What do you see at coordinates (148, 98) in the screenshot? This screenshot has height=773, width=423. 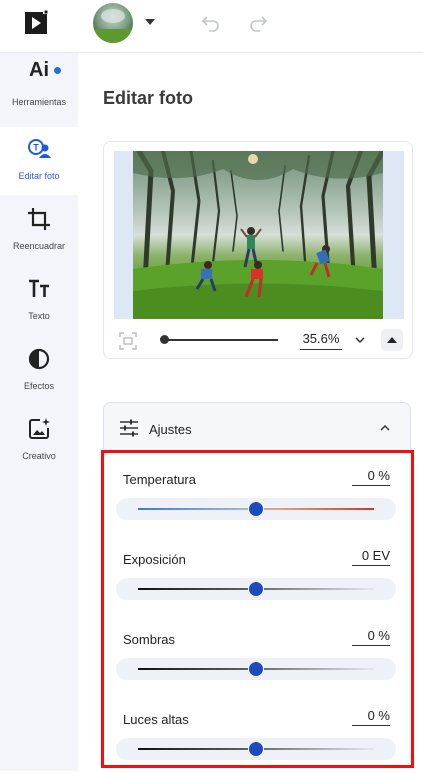 I see `page-title: Editar foto` at bounding box center [148, 98].